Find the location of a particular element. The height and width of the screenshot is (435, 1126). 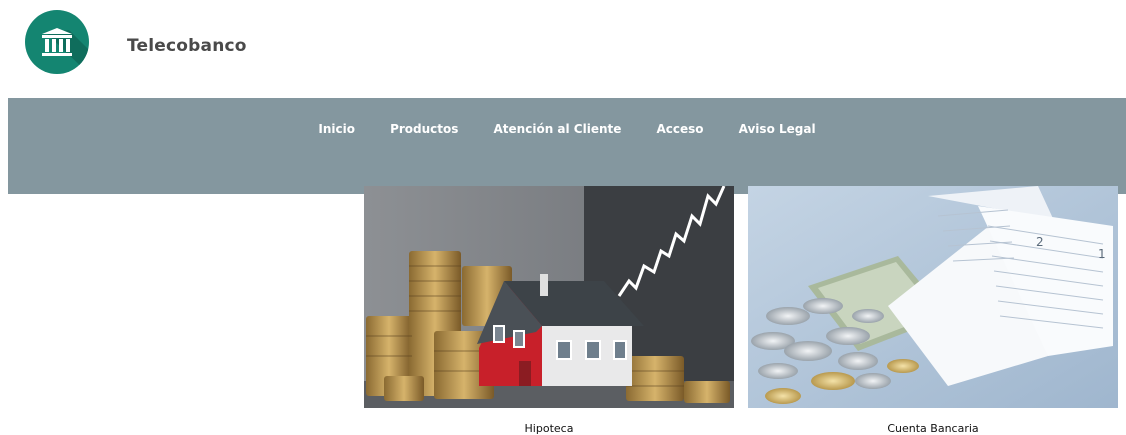

nav-item-productos: Productos is located at coordinates (424, 129).